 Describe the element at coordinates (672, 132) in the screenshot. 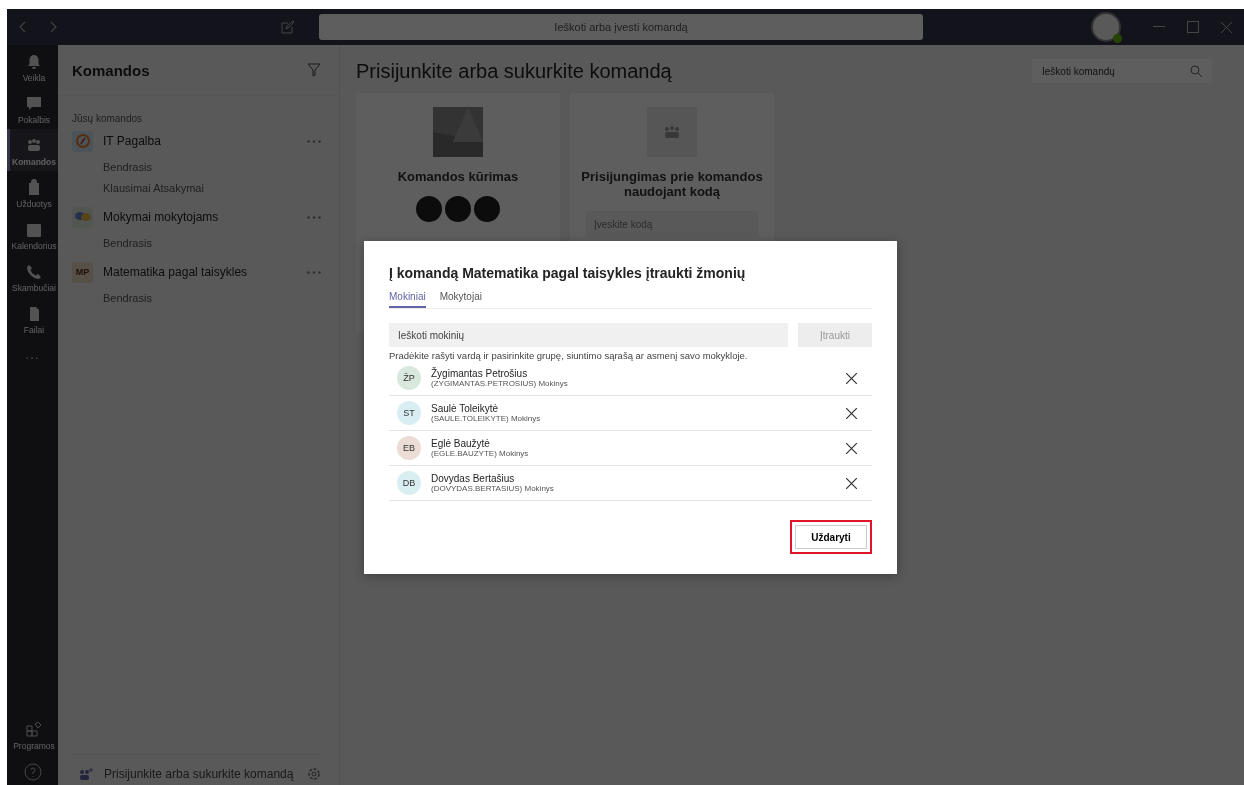

I see `teams-icon` at that location.